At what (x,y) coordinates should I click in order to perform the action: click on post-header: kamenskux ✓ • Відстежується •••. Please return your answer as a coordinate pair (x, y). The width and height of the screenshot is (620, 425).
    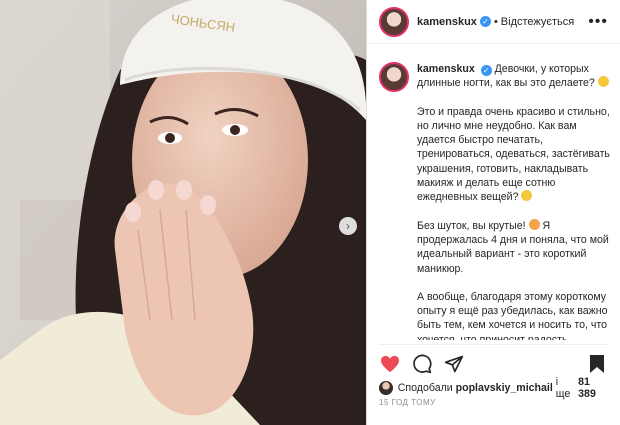
    Looking at the image, I should click on (493, 22).